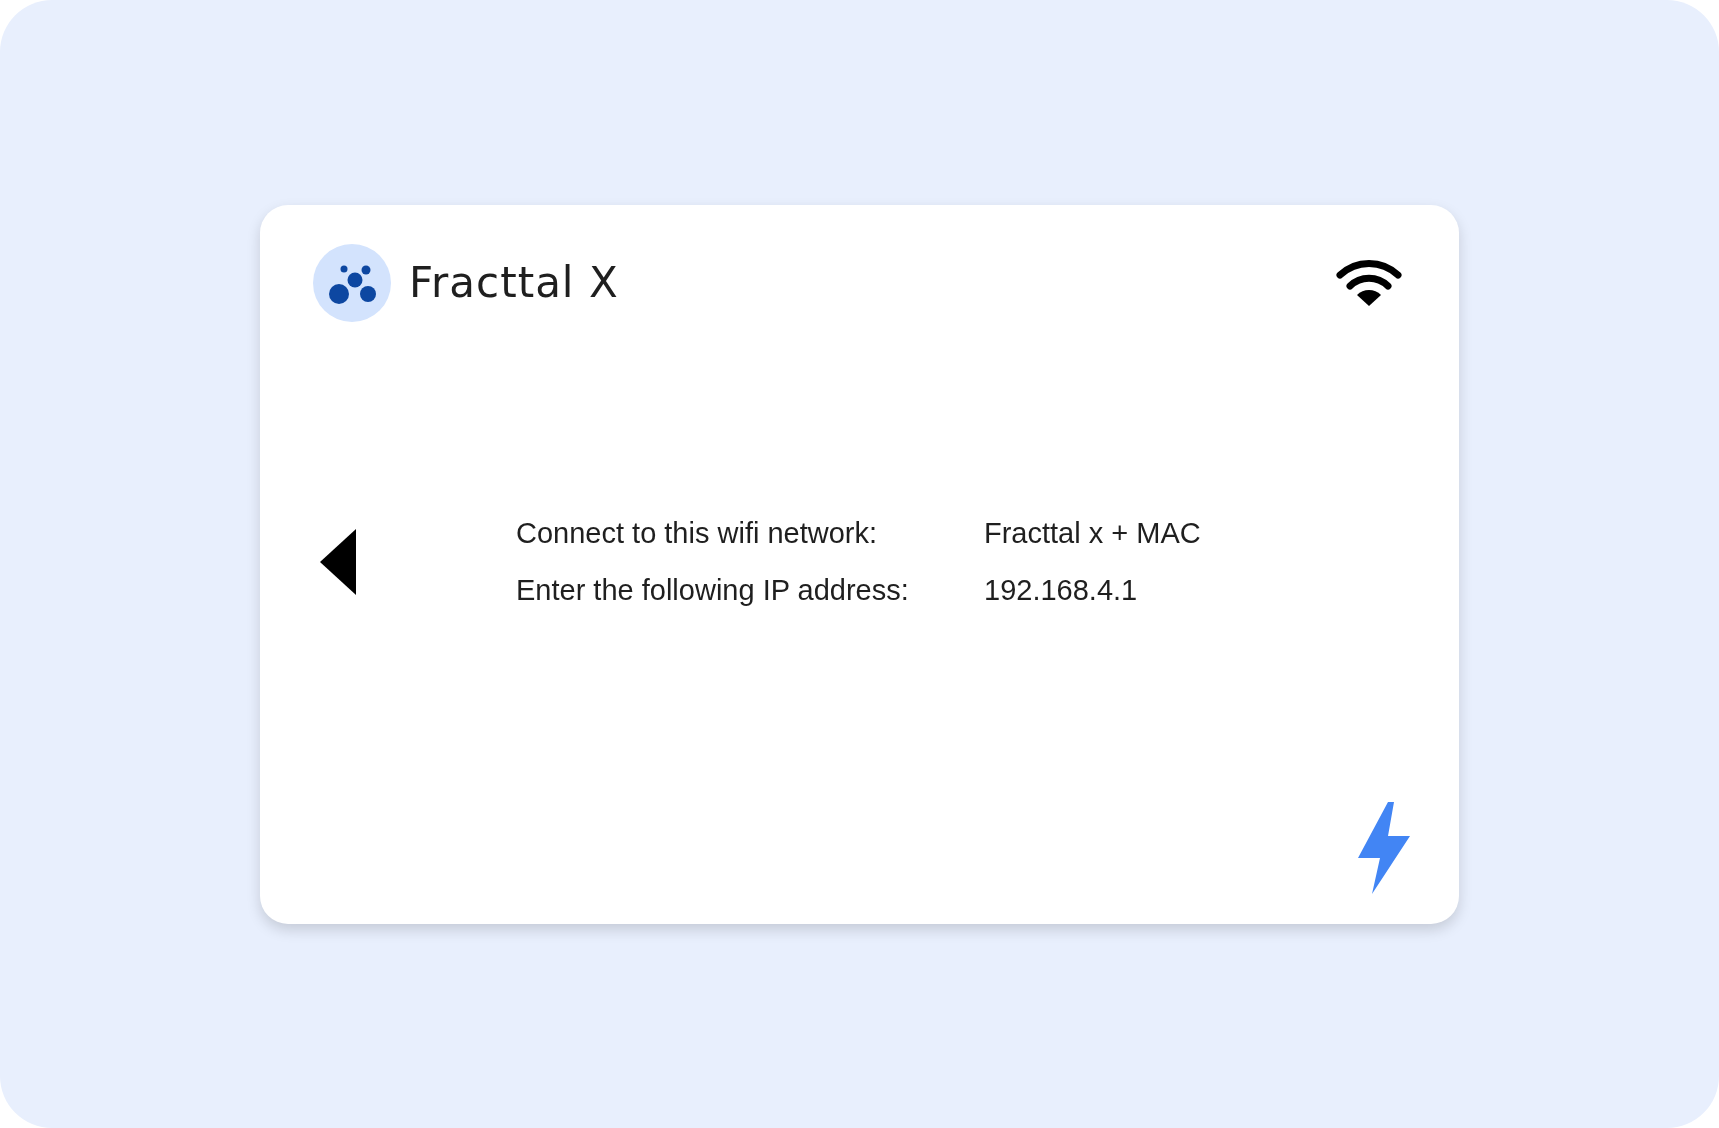  I want to click on wifi-icon, so click(1369, 282).